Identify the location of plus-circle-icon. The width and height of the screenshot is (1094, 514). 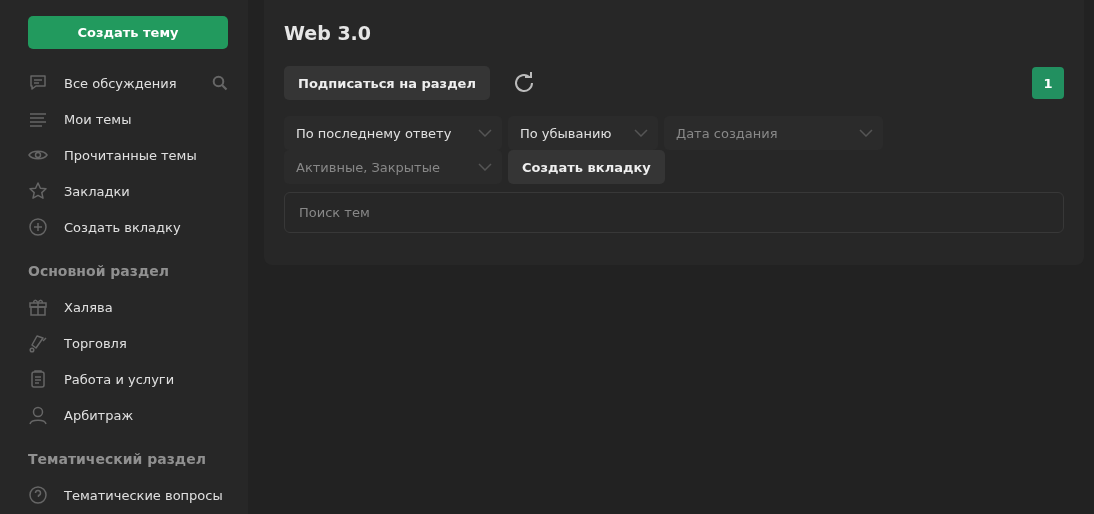
(38, 227).